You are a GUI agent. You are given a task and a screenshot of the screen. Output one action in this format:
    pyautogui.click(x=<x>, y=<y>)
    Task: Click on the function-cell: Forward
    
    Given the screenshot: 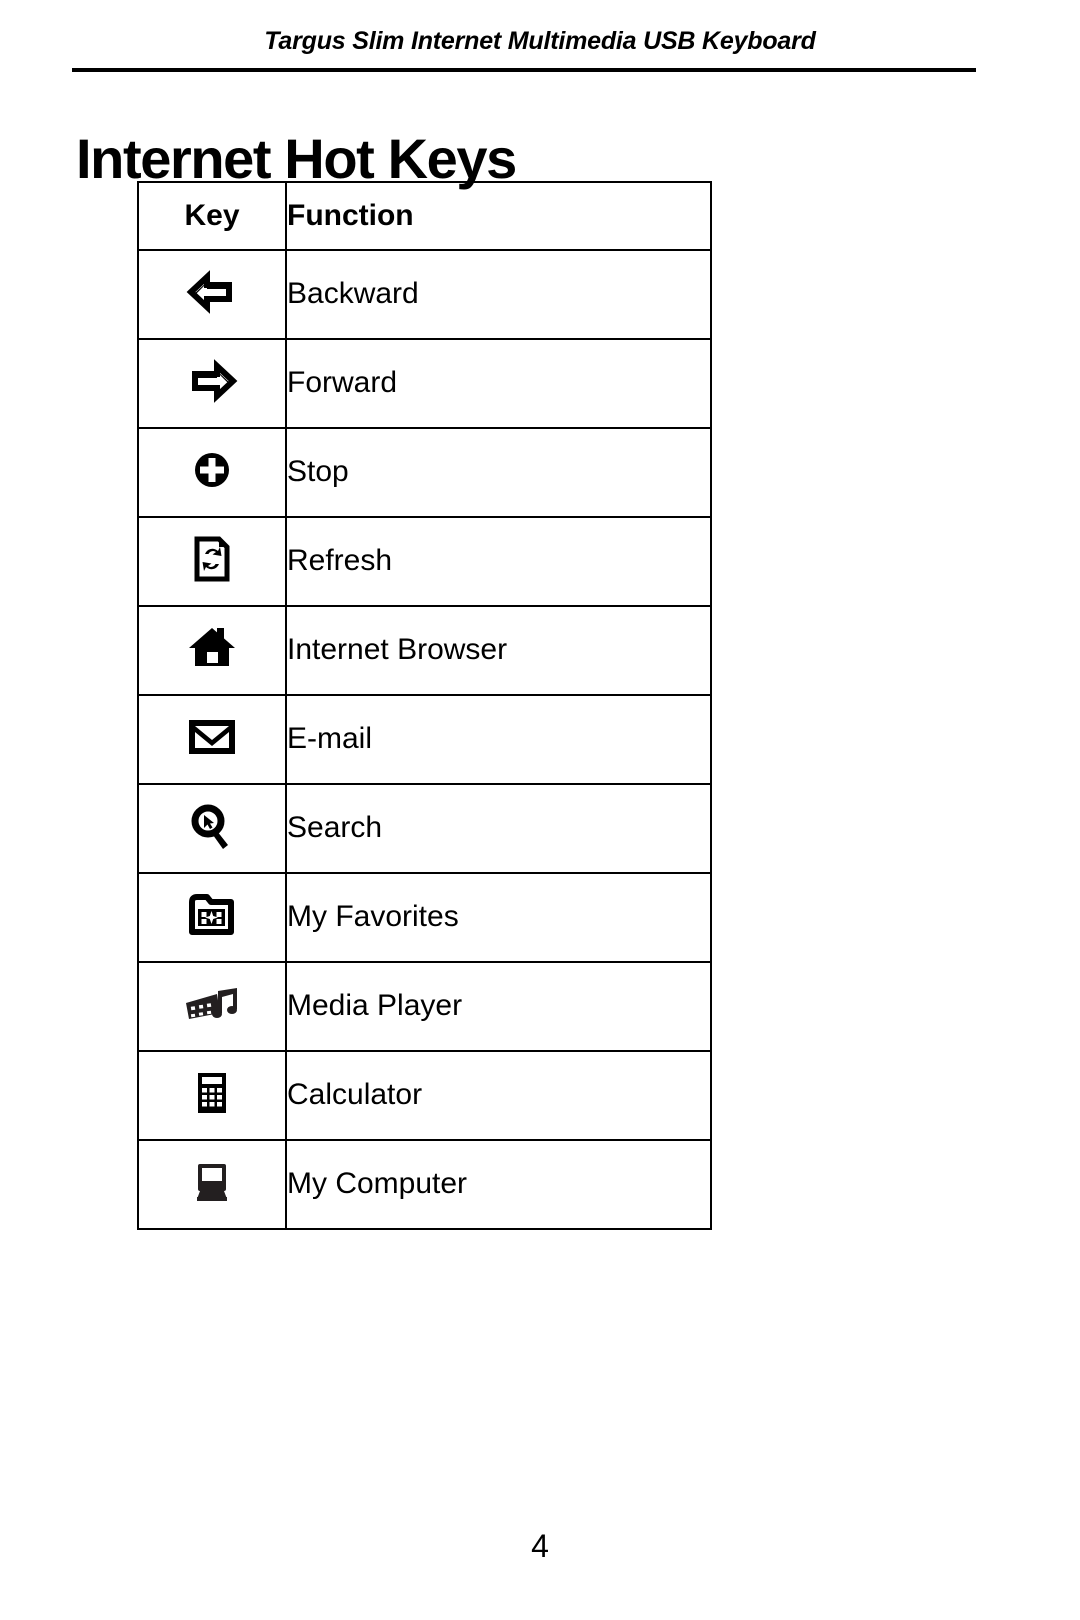 What is the action you would take?
    pyautogui.click(x=498, y=383)
    